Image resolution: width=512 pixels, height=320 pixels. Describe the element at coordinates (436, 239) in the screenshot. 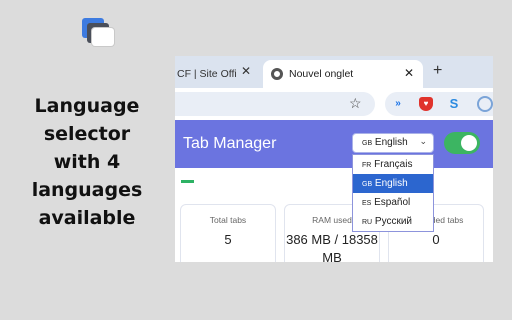

I see `stat-value: 0` at that location.